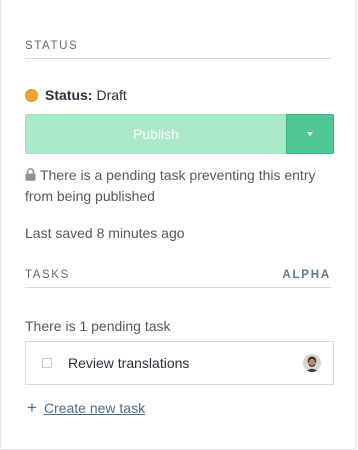  What do you see at coordinates (69, 95) in the screenshot?
I see `status-label: Status:` at bounding box center [69, 95].